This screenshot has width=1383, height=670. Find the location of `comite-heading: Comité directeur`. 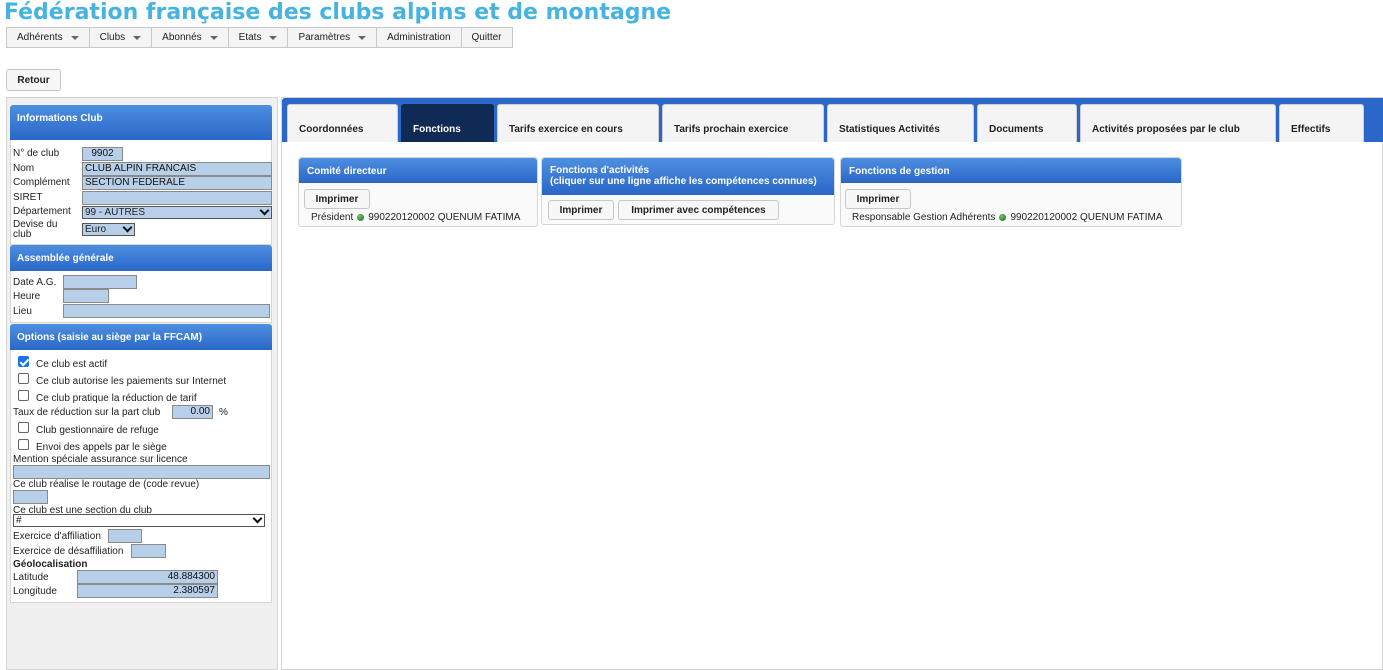

comite-heading: Comité directeur is located at coordinates (418, 170).